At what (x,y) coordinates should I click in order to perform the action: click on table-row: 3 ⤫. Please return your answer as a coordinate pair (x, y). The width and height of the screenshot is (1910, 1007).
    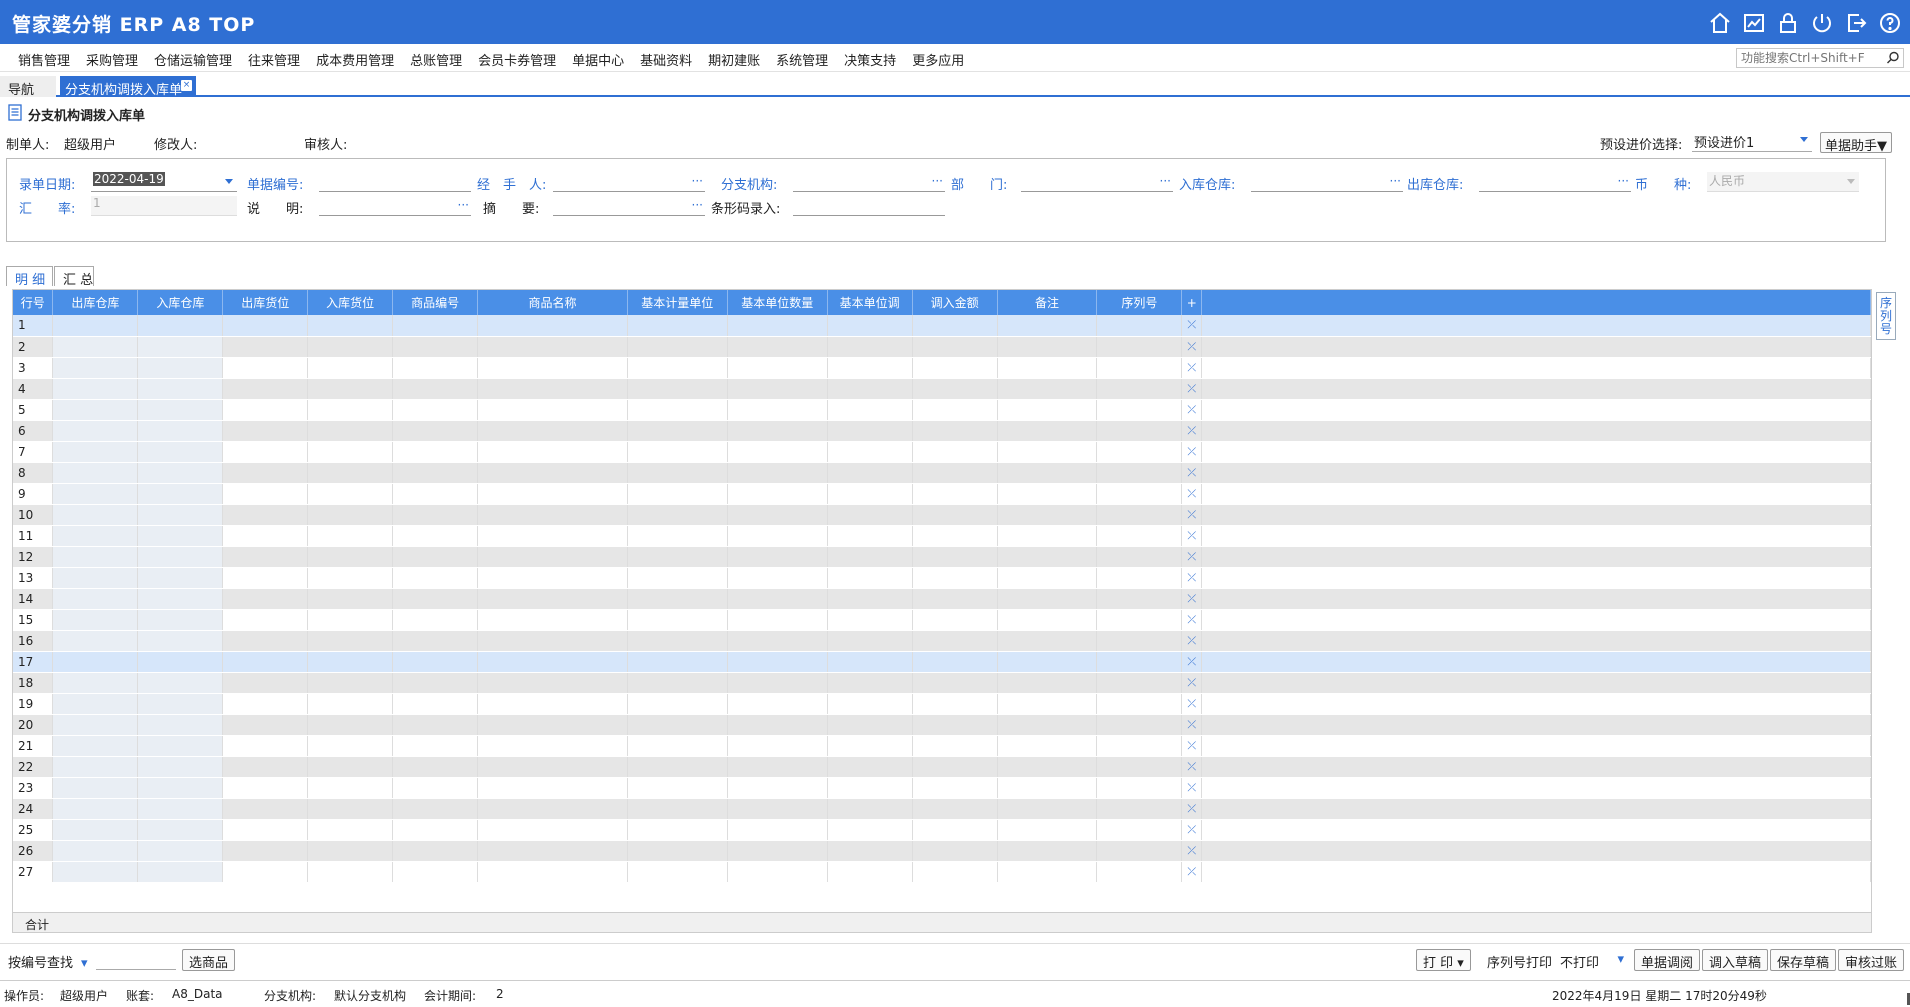
    Looking at the image, I should click on (942, 368).